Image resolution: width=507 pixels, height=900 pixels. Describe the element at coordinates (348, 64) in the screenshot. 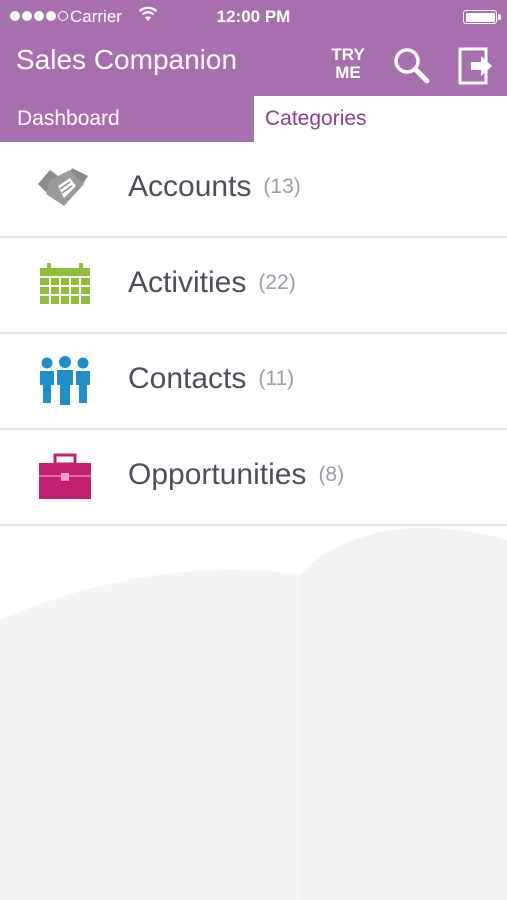

I see `try-me-button: TRY ME` at that location.